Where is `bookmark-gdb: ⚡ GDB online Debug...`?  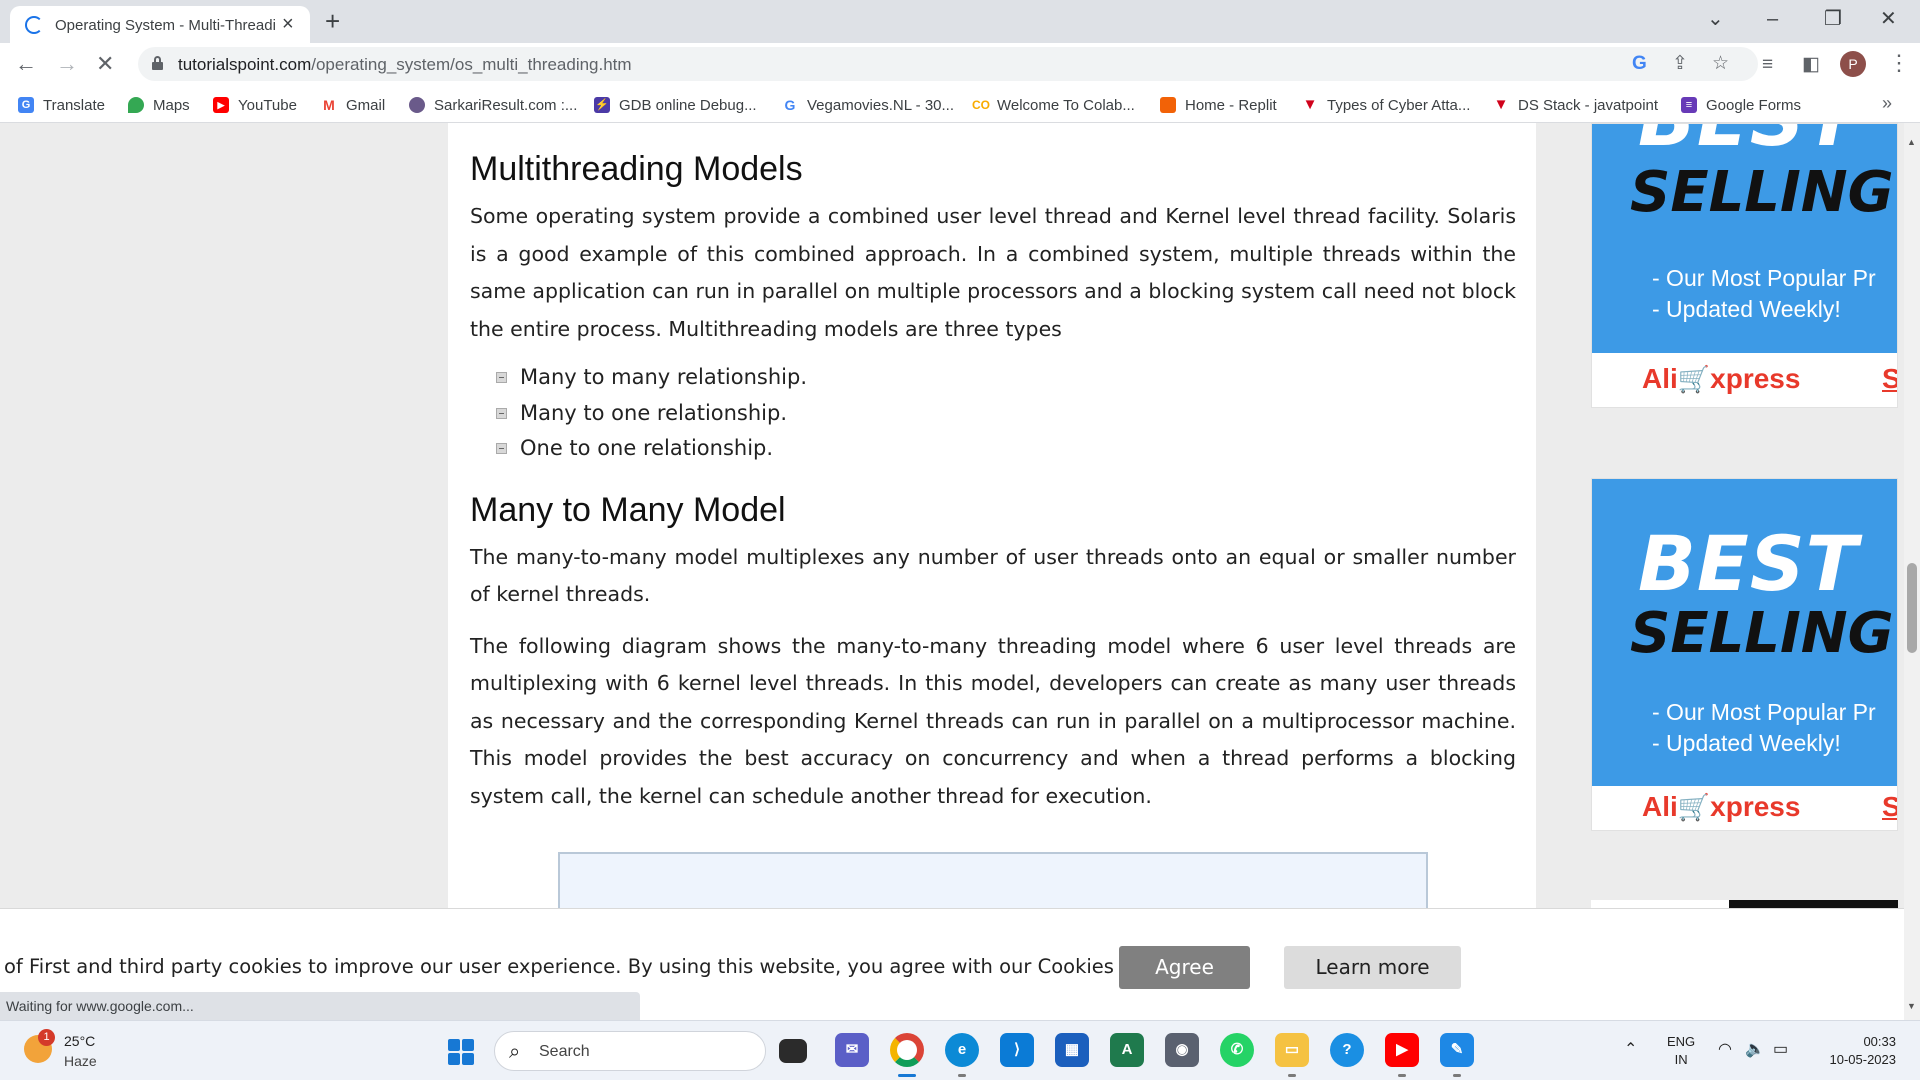 bookmark-gdb: ⚡ GDB online Debug... is located at coordinates (675, 105).